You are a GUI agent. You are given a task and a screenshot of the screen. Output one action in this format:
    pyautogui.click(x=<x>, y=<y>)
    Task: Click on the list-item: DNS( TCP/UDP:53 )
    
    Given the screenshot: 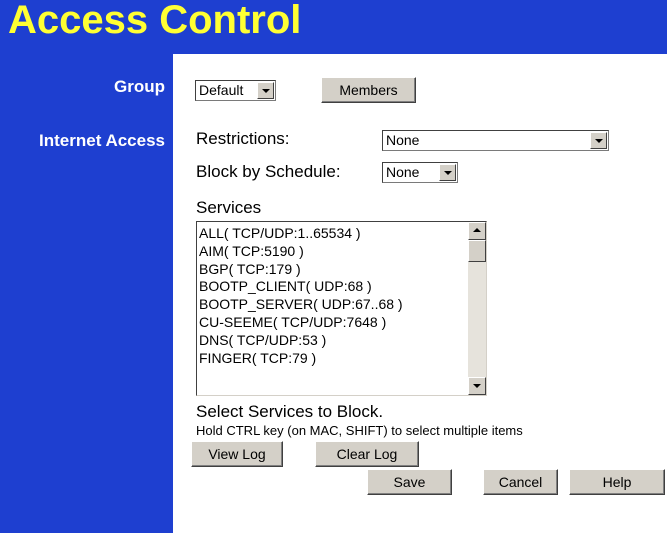 What is the action you would take?
    pyautogui.click(x=332, y=341)
    